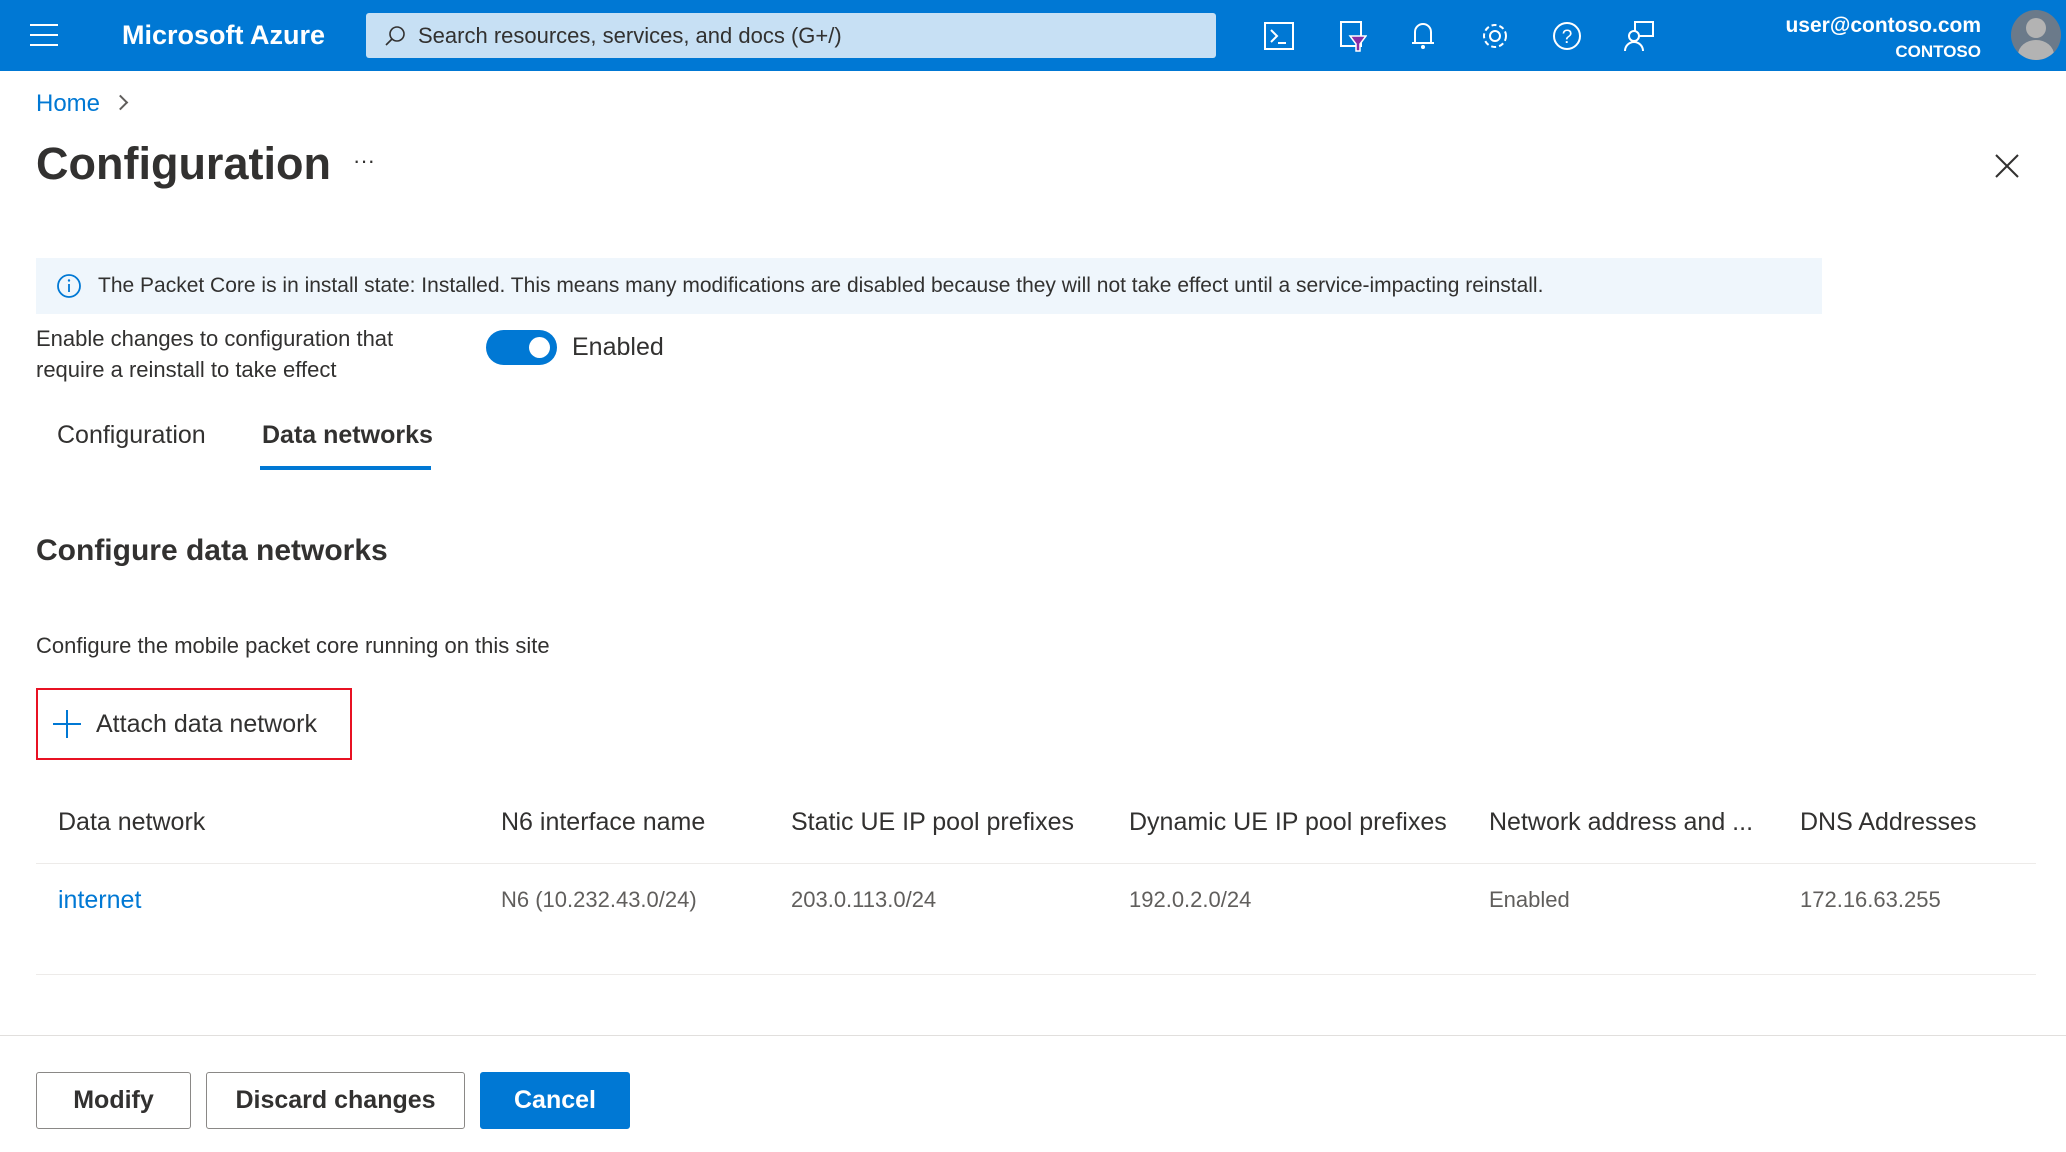 This screenshot has width=2066, height=1152. I want to click on help-icon: ?, so click(1567, 36).